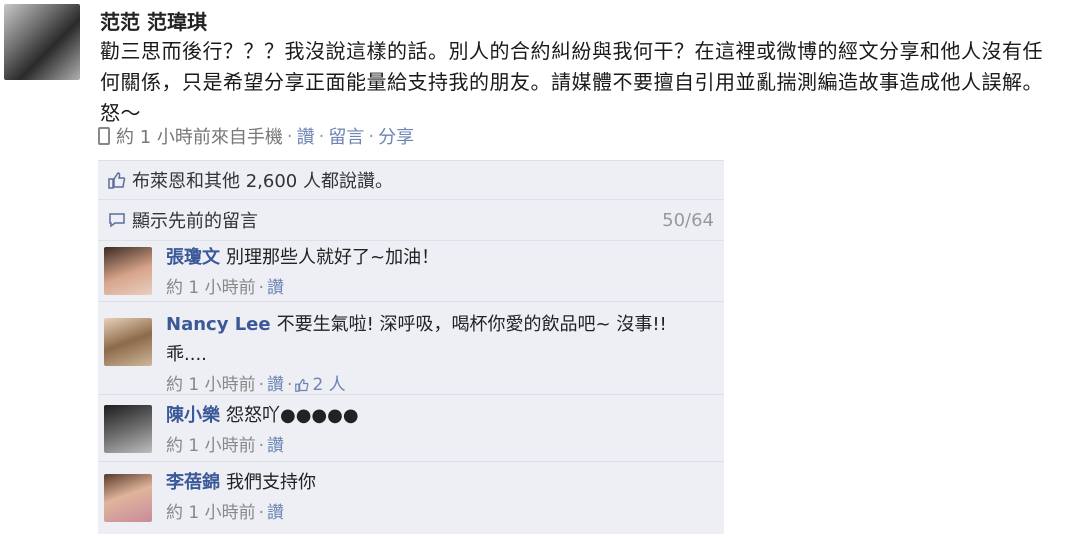 Image resolution: width=1080 pixels, height=538 pixels. What do you see at coordinates (411, 271) in the screenshot?
I see `comment-item: 張瓊文 別理那些人就好了~加油！ 約 1 小時前 · 讚` at bounding box center [411, 271].